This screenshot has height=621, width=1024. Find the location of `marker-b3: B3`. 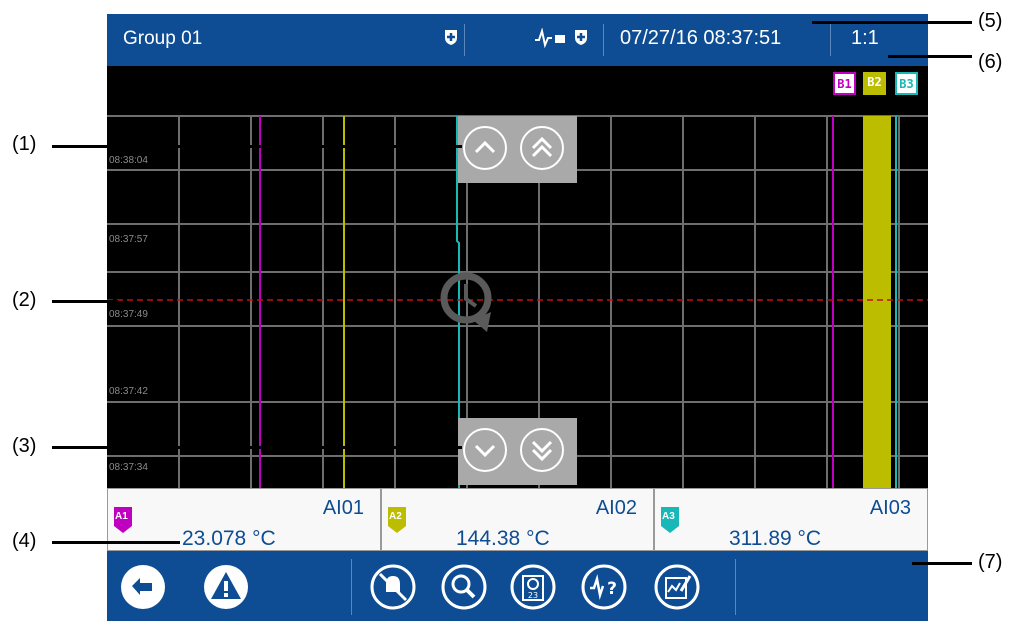

marker-b3: B3 is located at coordinates (906, 83).